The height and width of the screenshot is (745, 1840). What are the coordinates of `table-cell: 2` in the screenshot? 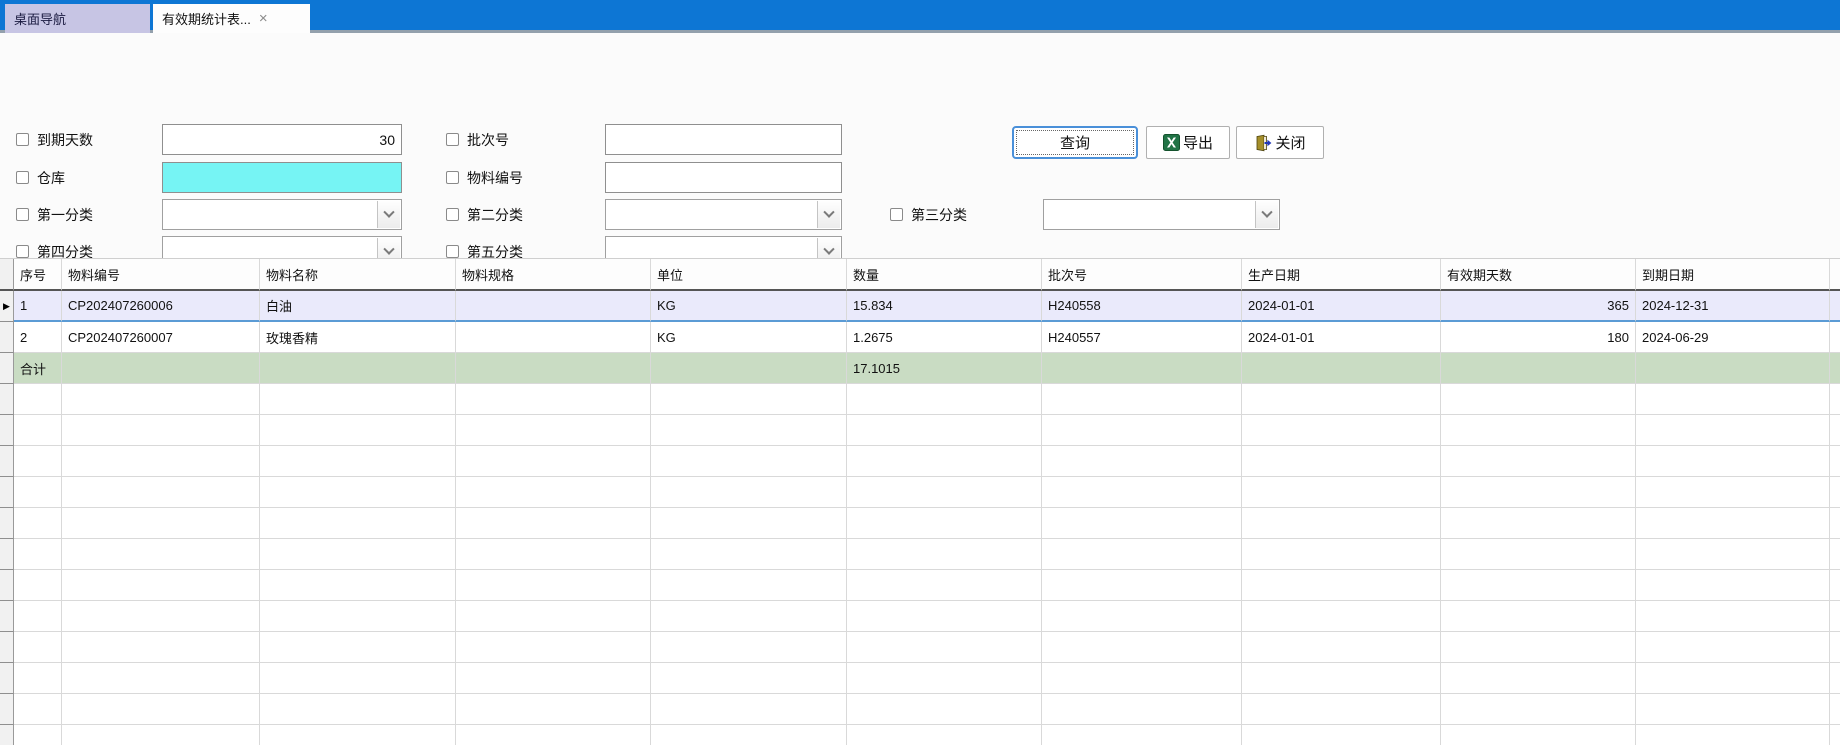 It's located at (38, 337).